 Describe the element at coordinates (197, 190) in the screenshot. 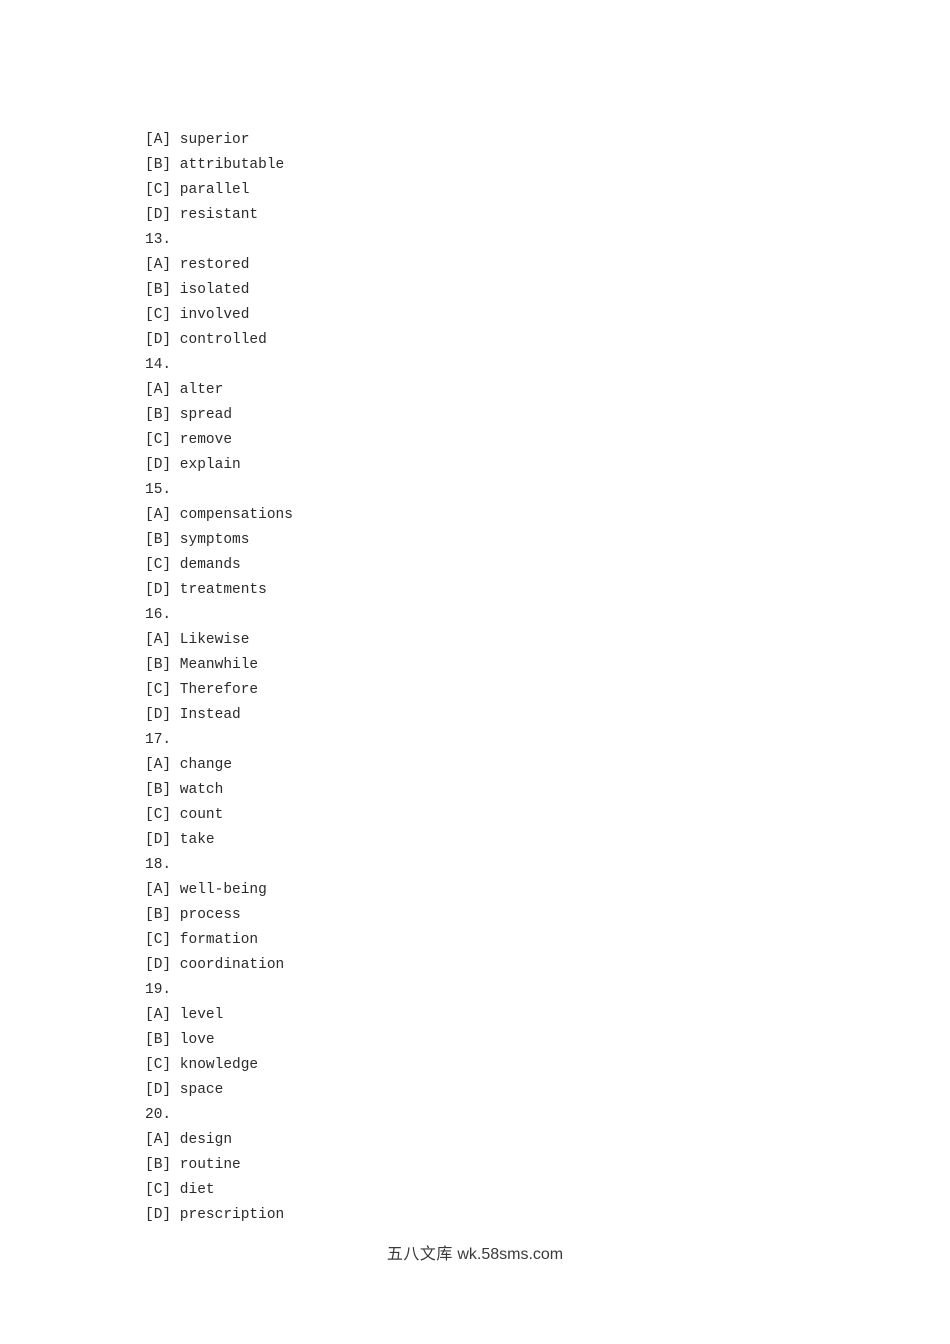

I see `option-line: [C] parallel` at that location.